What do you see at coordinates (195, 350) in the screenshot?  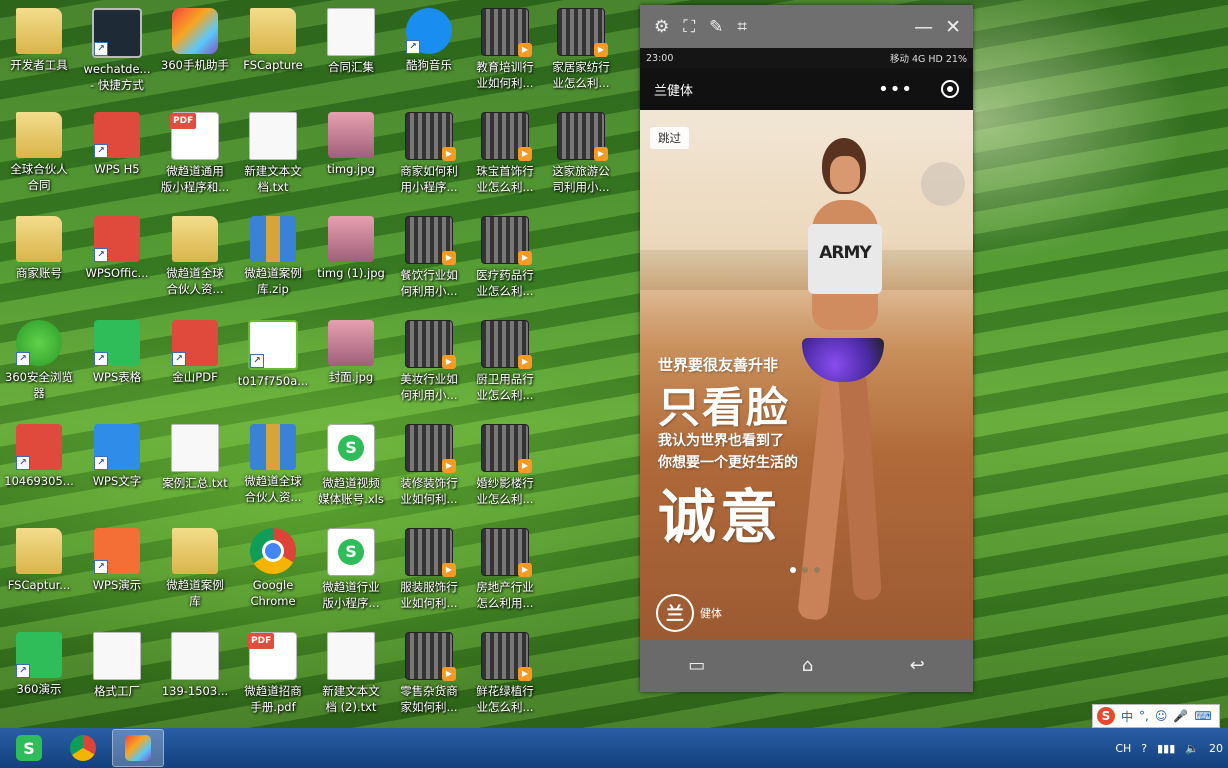 I see `desktop-icon: ↗ 金山PDF` at bounding box center [195, 350].